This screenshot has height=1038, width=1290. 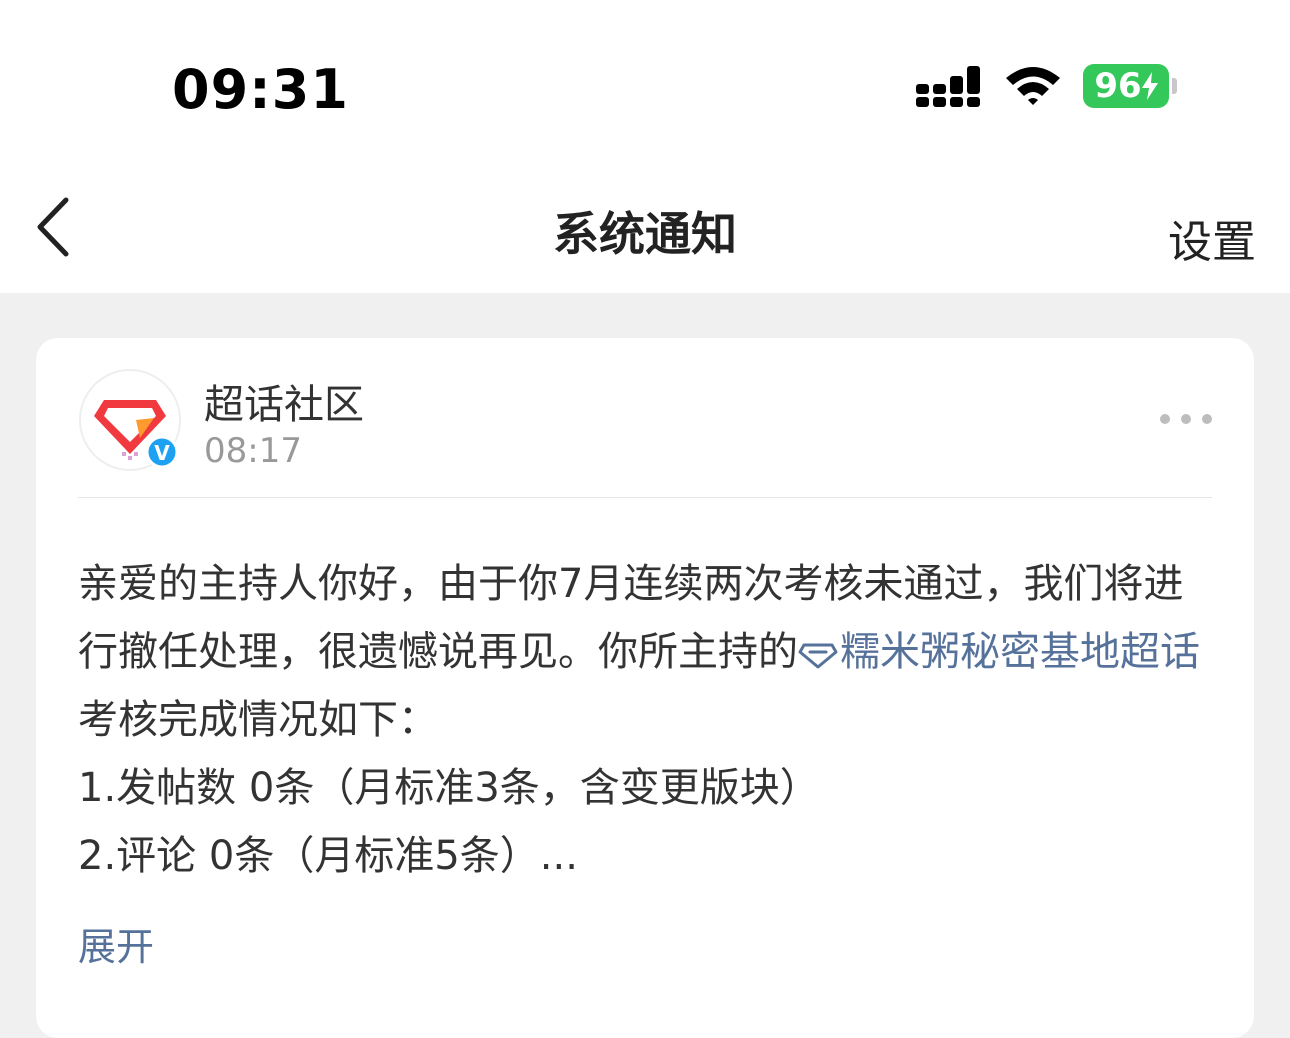 I want to click on status-time: 09:31, so click(x=260, y=89).